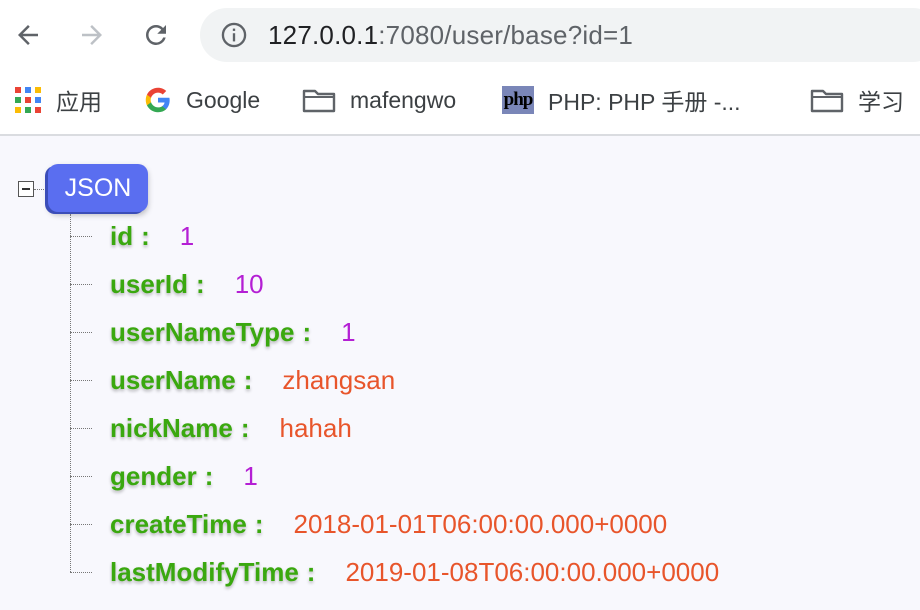  Describe the element at coordinates (323, 35) in the screenshot. I see `url-host: 127.0.0.1` at that location.